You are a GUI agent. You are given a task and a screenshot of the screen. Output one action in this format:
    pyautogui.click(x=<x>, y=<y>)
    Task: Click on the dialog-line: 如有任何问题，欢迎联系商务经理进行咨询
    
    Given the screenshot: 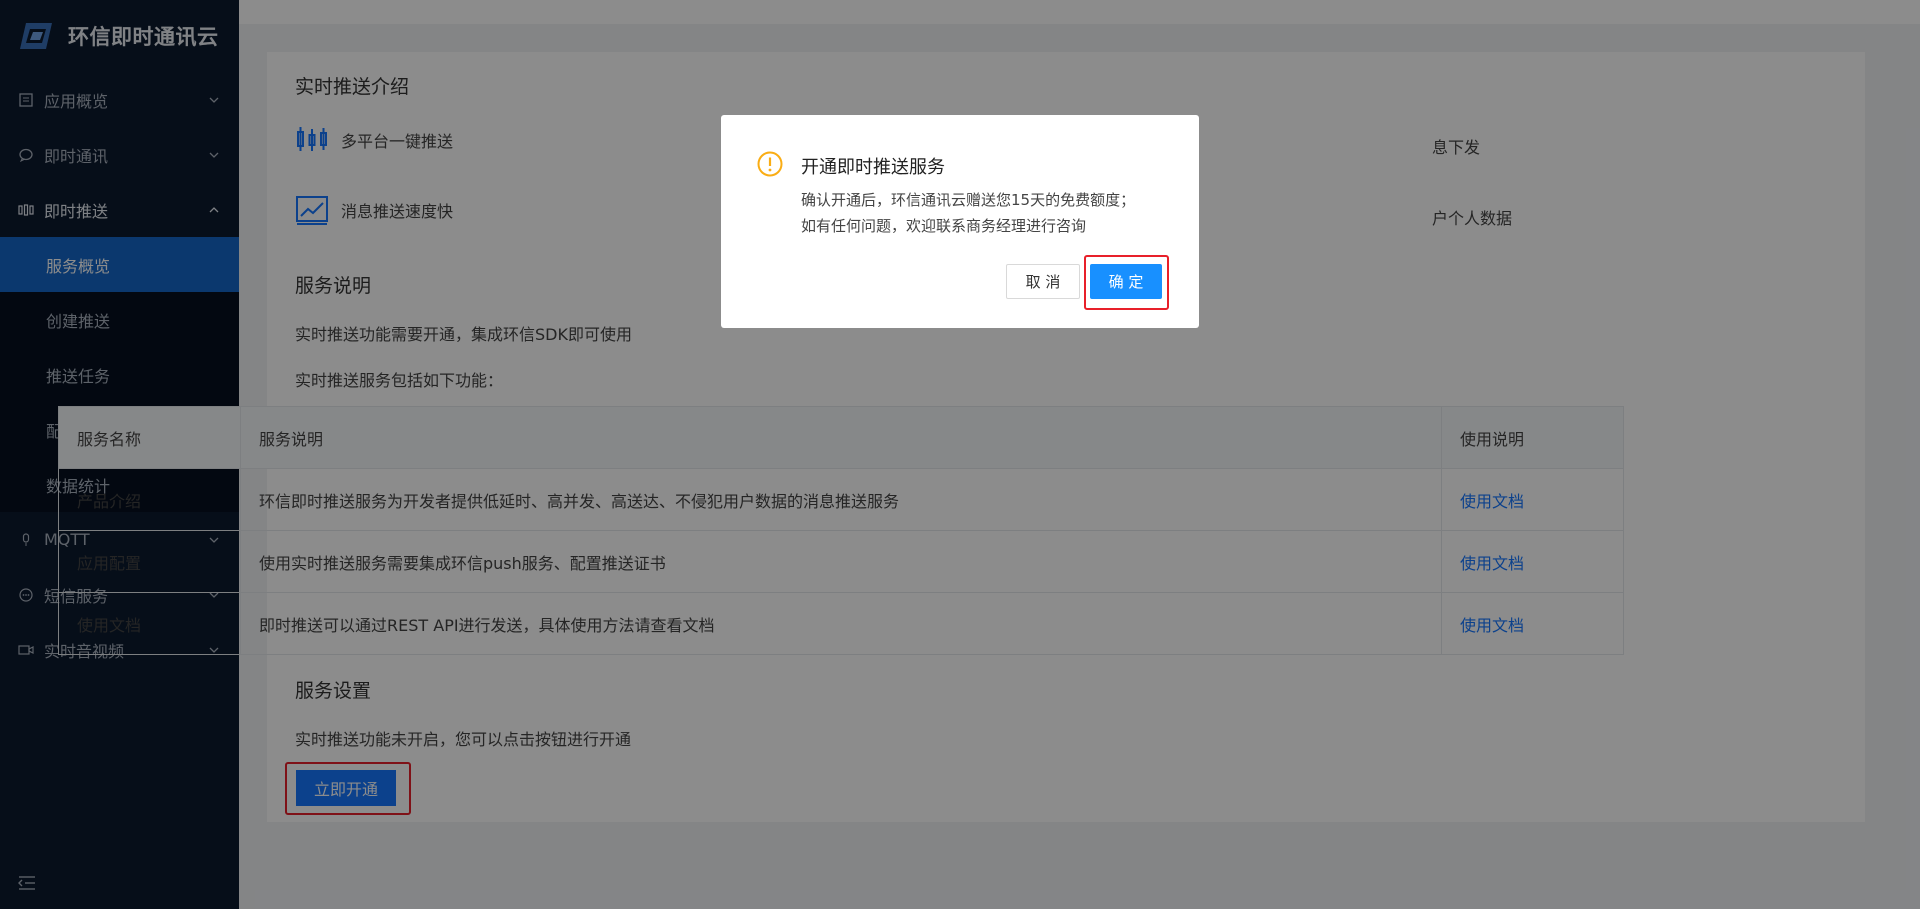 What is the action you would take?
    pyautogui.click(x=944, y=226)
    